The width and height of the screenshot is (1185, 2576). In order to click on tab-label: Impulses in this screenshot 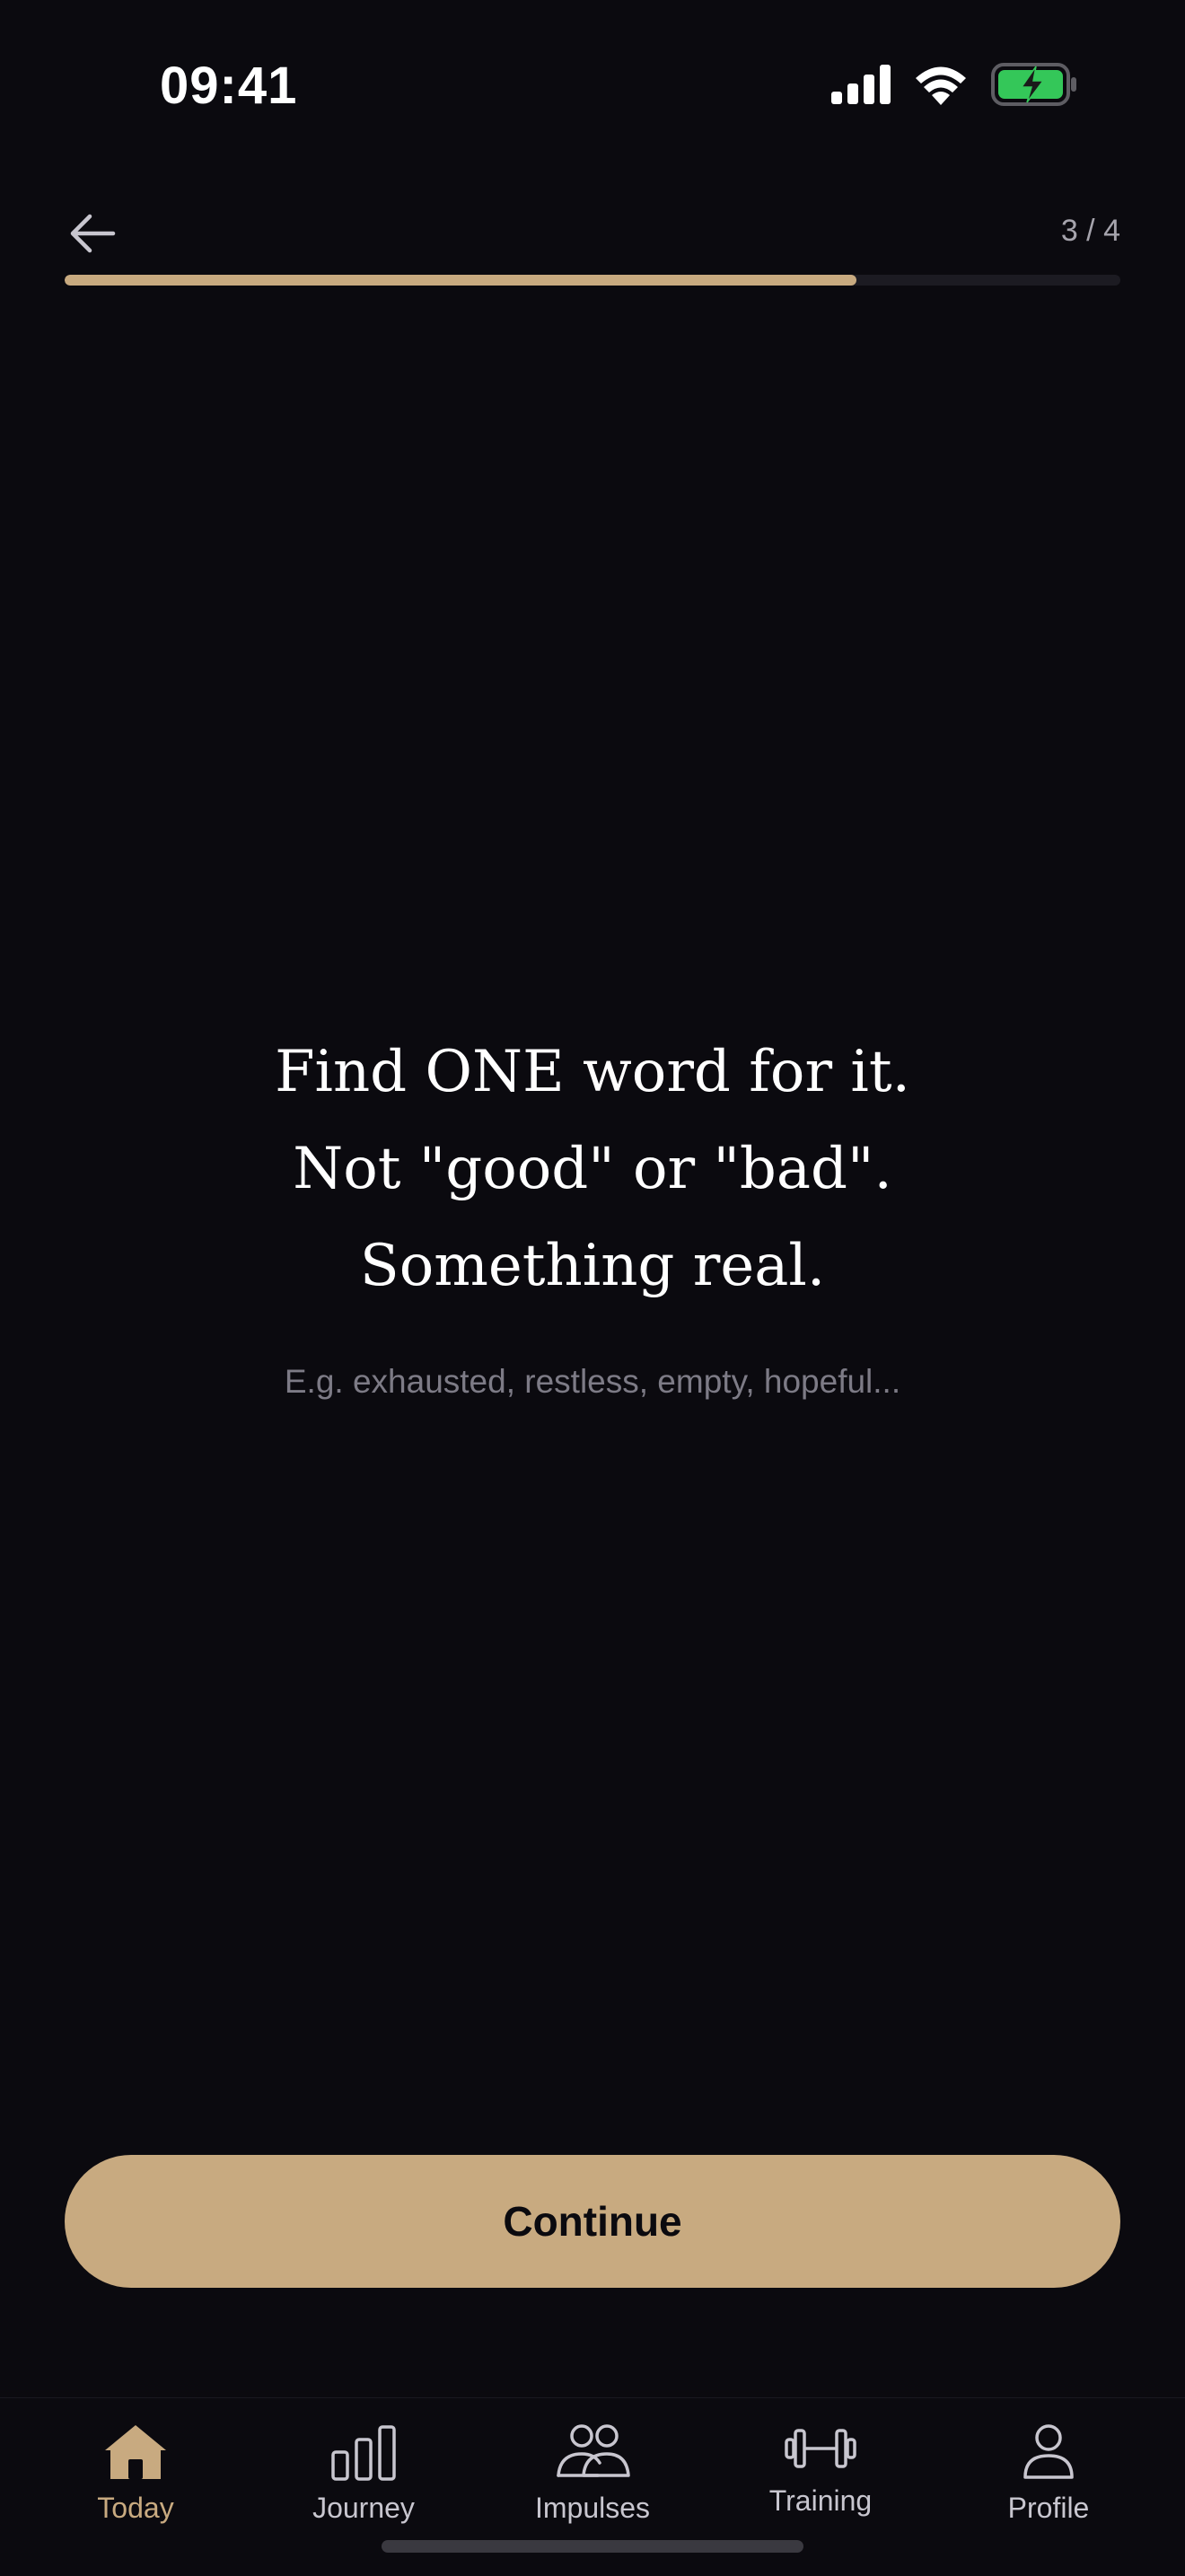, I will do `click(592, 2508)`.